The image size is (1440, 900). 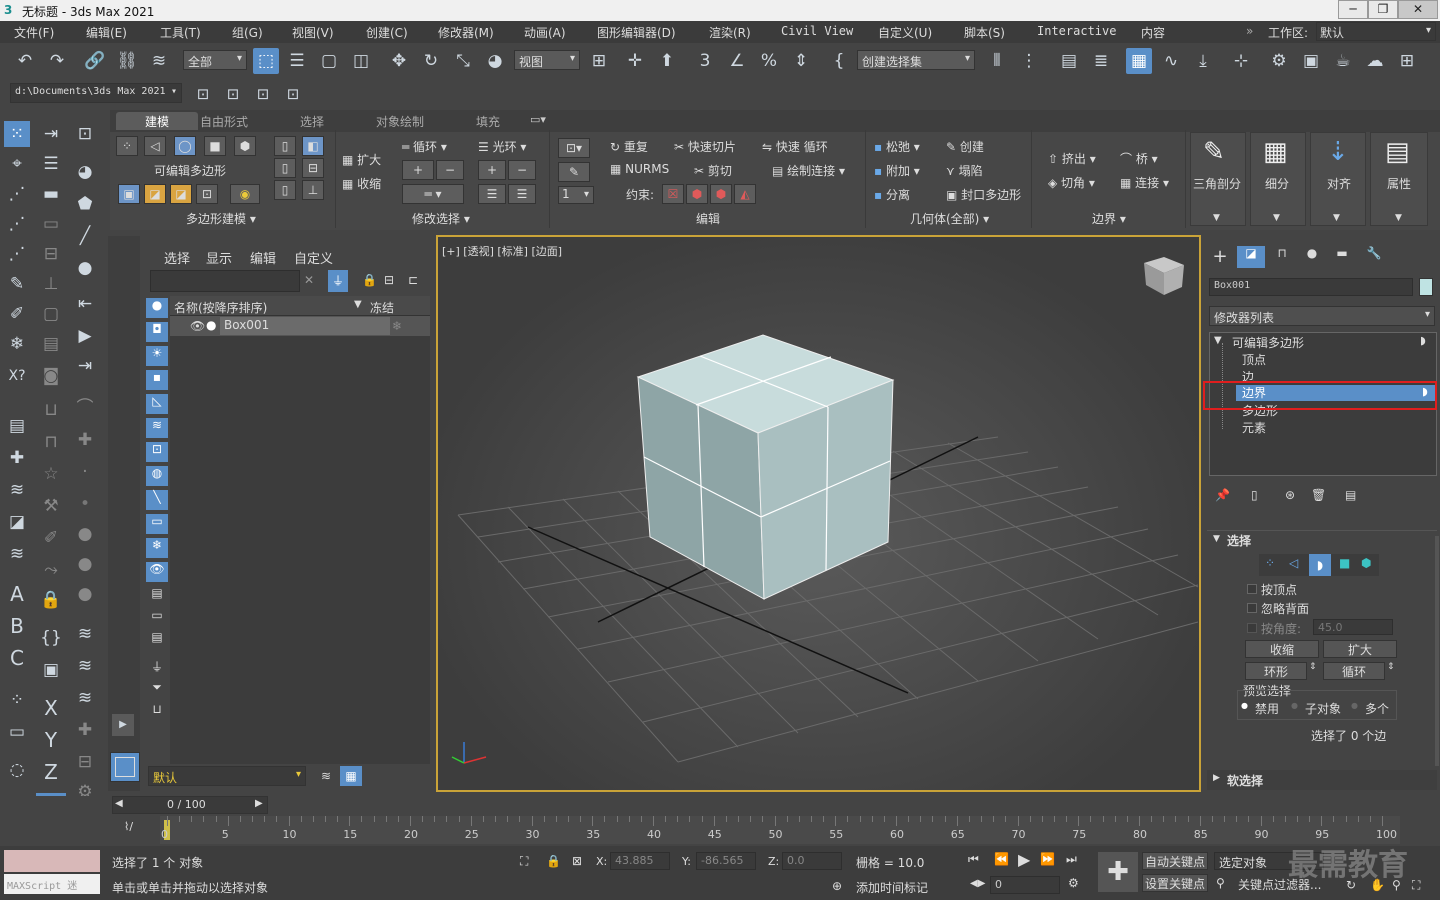 I want to click on motion-panel-icon: ●, so click(x=1312, y=257).